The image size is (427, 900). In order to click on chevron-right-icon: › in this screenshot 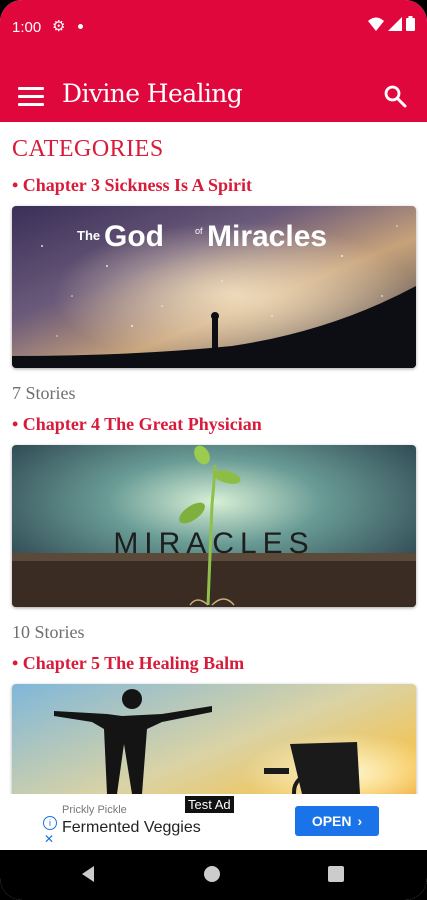, I will do `click(360, 821)`.